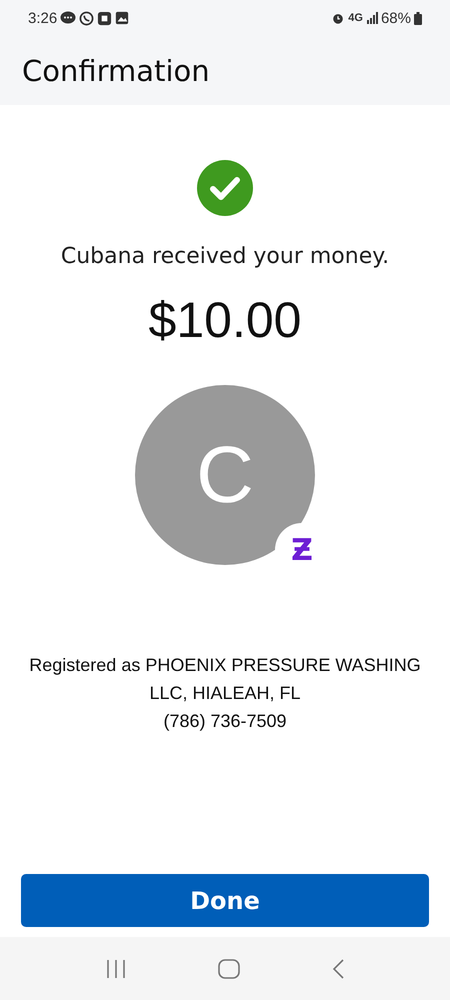  Describe the element at coordinates (225, 320) in the screenshot. I see `amount: $10.00` at that location.